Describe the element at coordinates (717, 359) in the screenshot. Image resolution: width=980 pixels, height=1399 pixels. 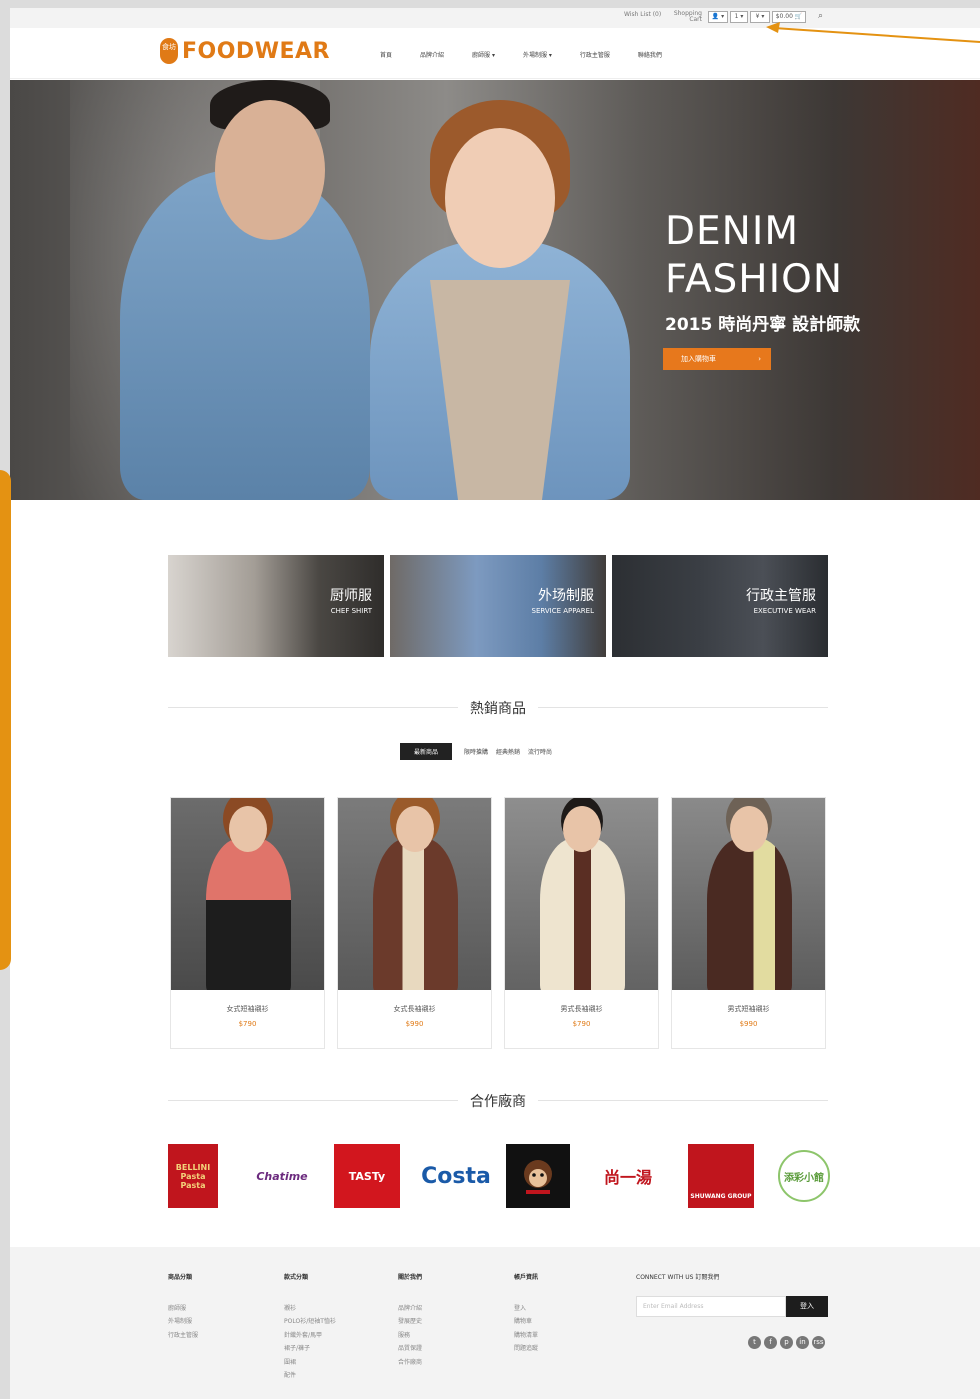
I see `hero-add-to-cart-button: 加入購物車 ›` at that location.